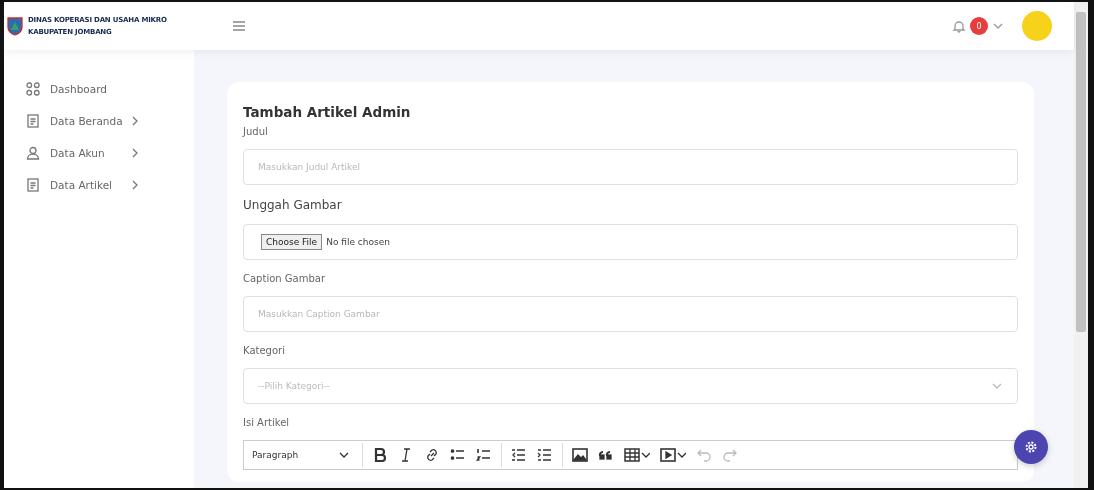 The height and width of the screenshot is (490, 1094). What do you see at coordinates (284, 278) in the screenshot?
I see `field-label: Caption Gambar` at bounding box center [284, 278].